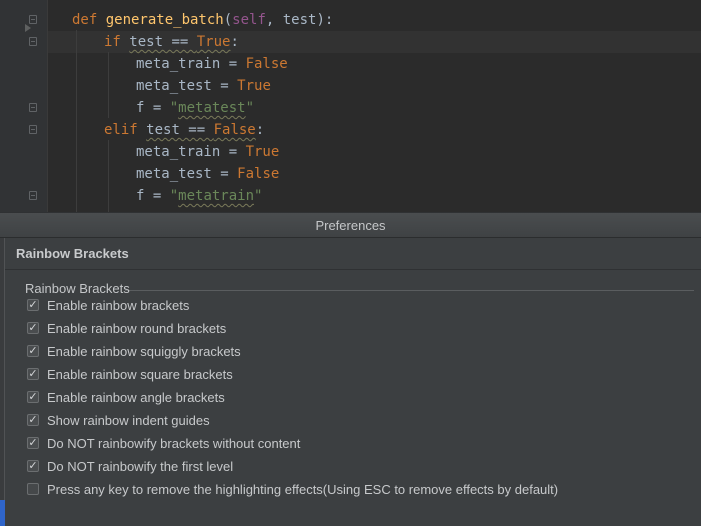  I want to click on code-token: if, so click(117, 42).